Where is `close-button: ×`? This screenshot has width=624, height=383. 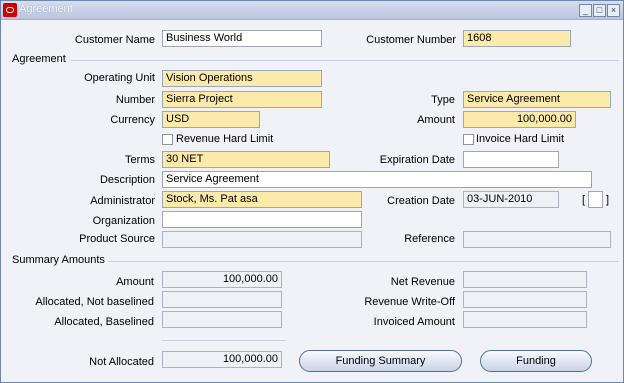
close-button: × is located at coordinates (613, 10).